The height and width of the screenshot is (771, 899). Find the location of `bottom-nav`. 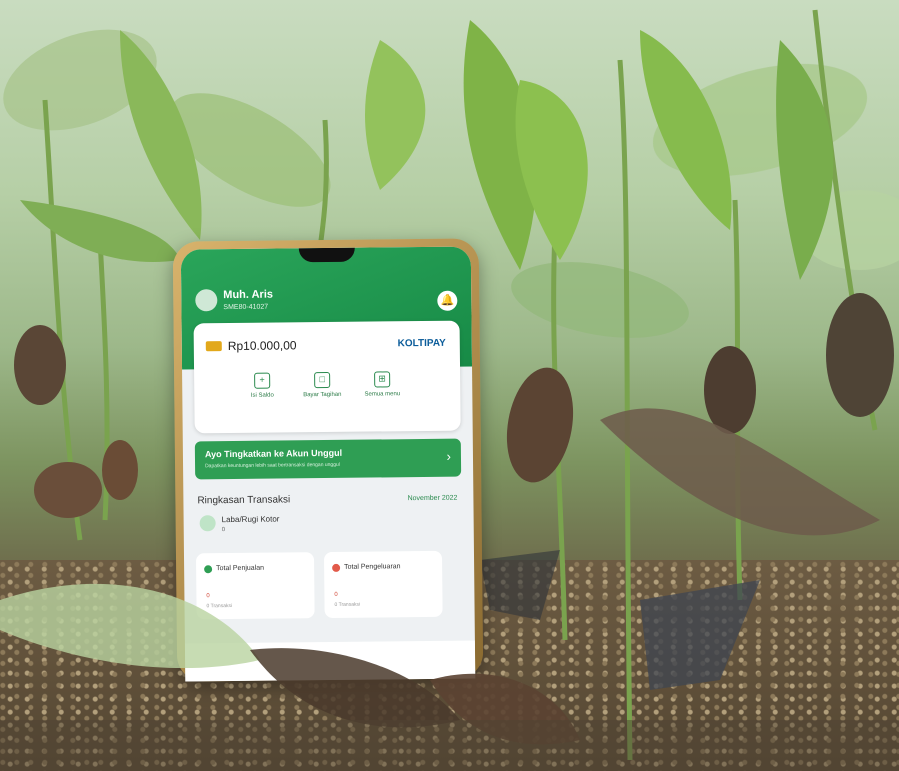

bottom-nav is located at coordinates (330, 661).